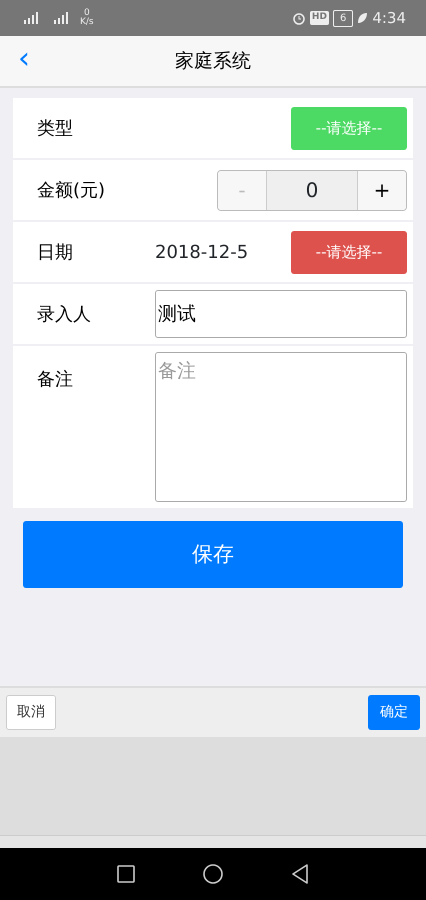 The width and height of the screenshot is (426, 900). I want to click on date-value: 2018-12-5, so click(201, 252).